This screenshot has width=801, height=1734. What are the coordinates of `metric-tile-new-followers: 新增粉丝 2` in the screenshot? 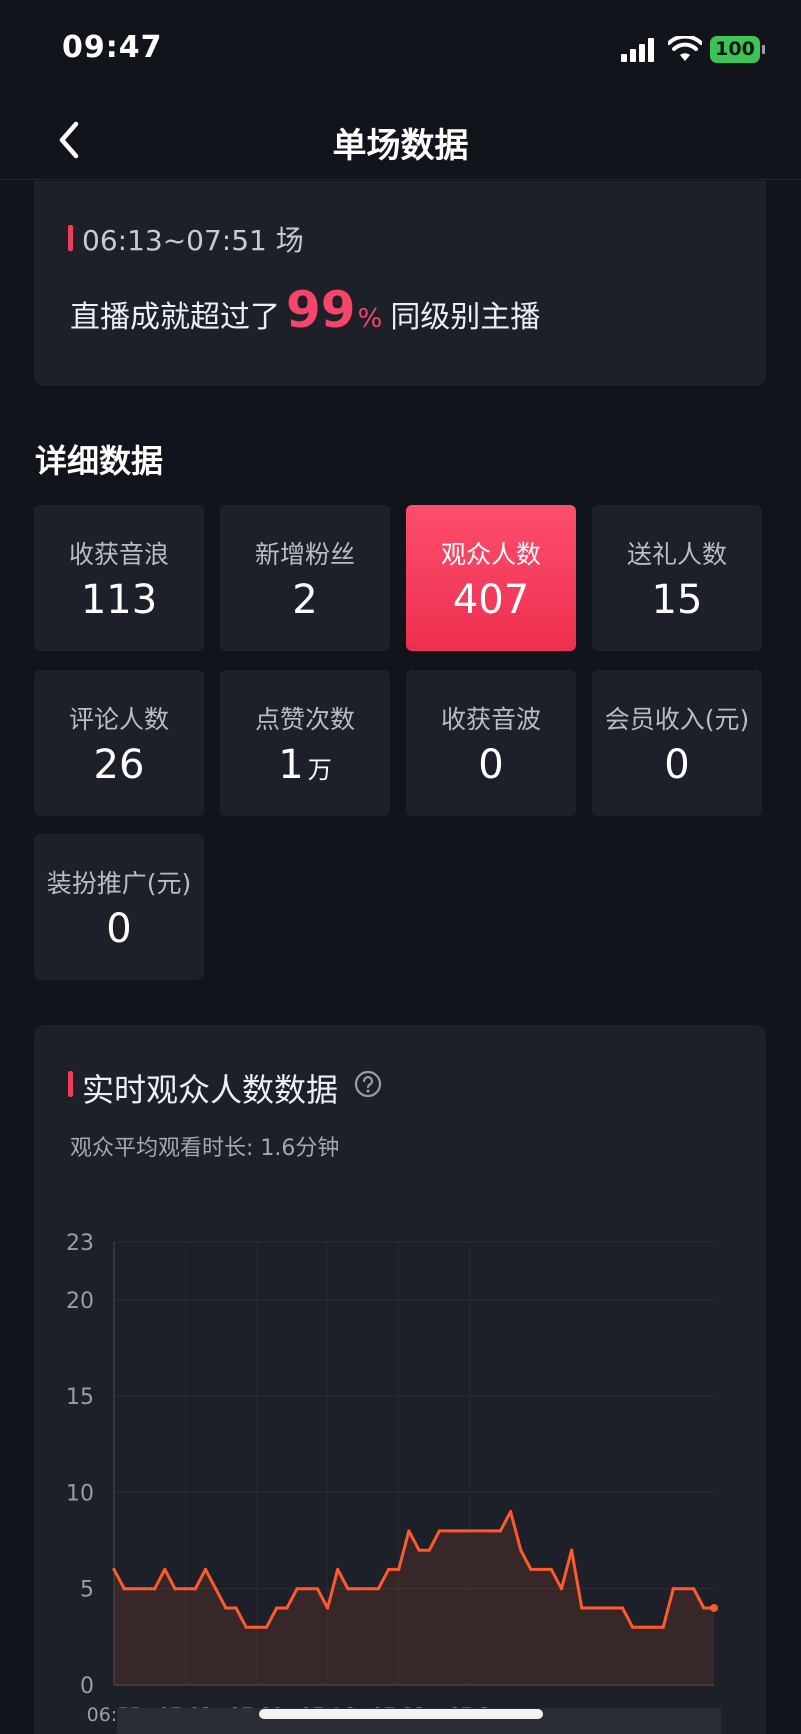 It's located at (305, 578).